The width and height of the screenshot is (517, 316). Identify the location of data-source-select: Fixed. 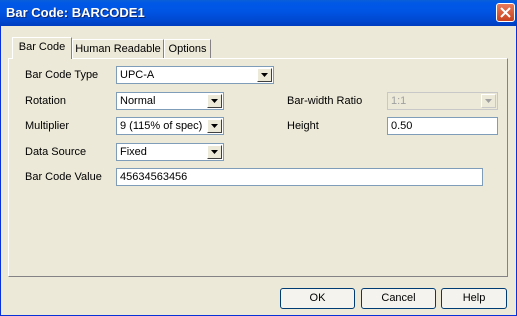
(170, 152).